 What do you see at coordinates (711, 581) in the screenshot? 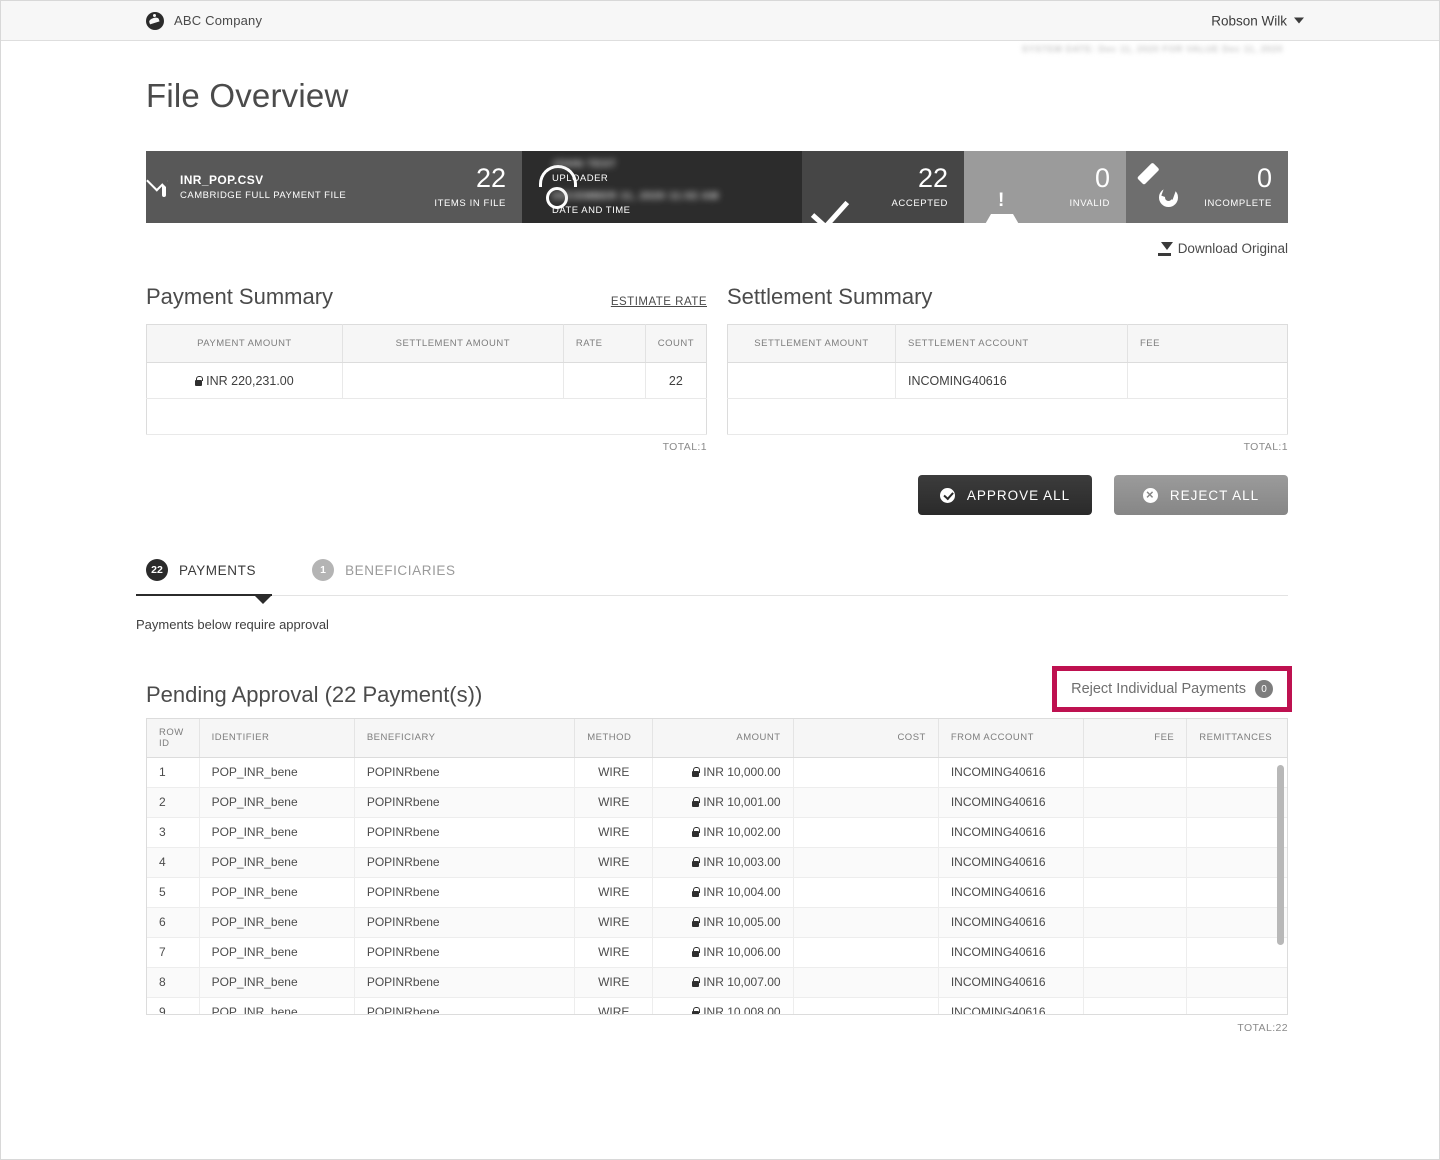
I see `tab-bar: 22 PAYMENTS 1 BENEFICIARIES` at bounding box center [711, 581].